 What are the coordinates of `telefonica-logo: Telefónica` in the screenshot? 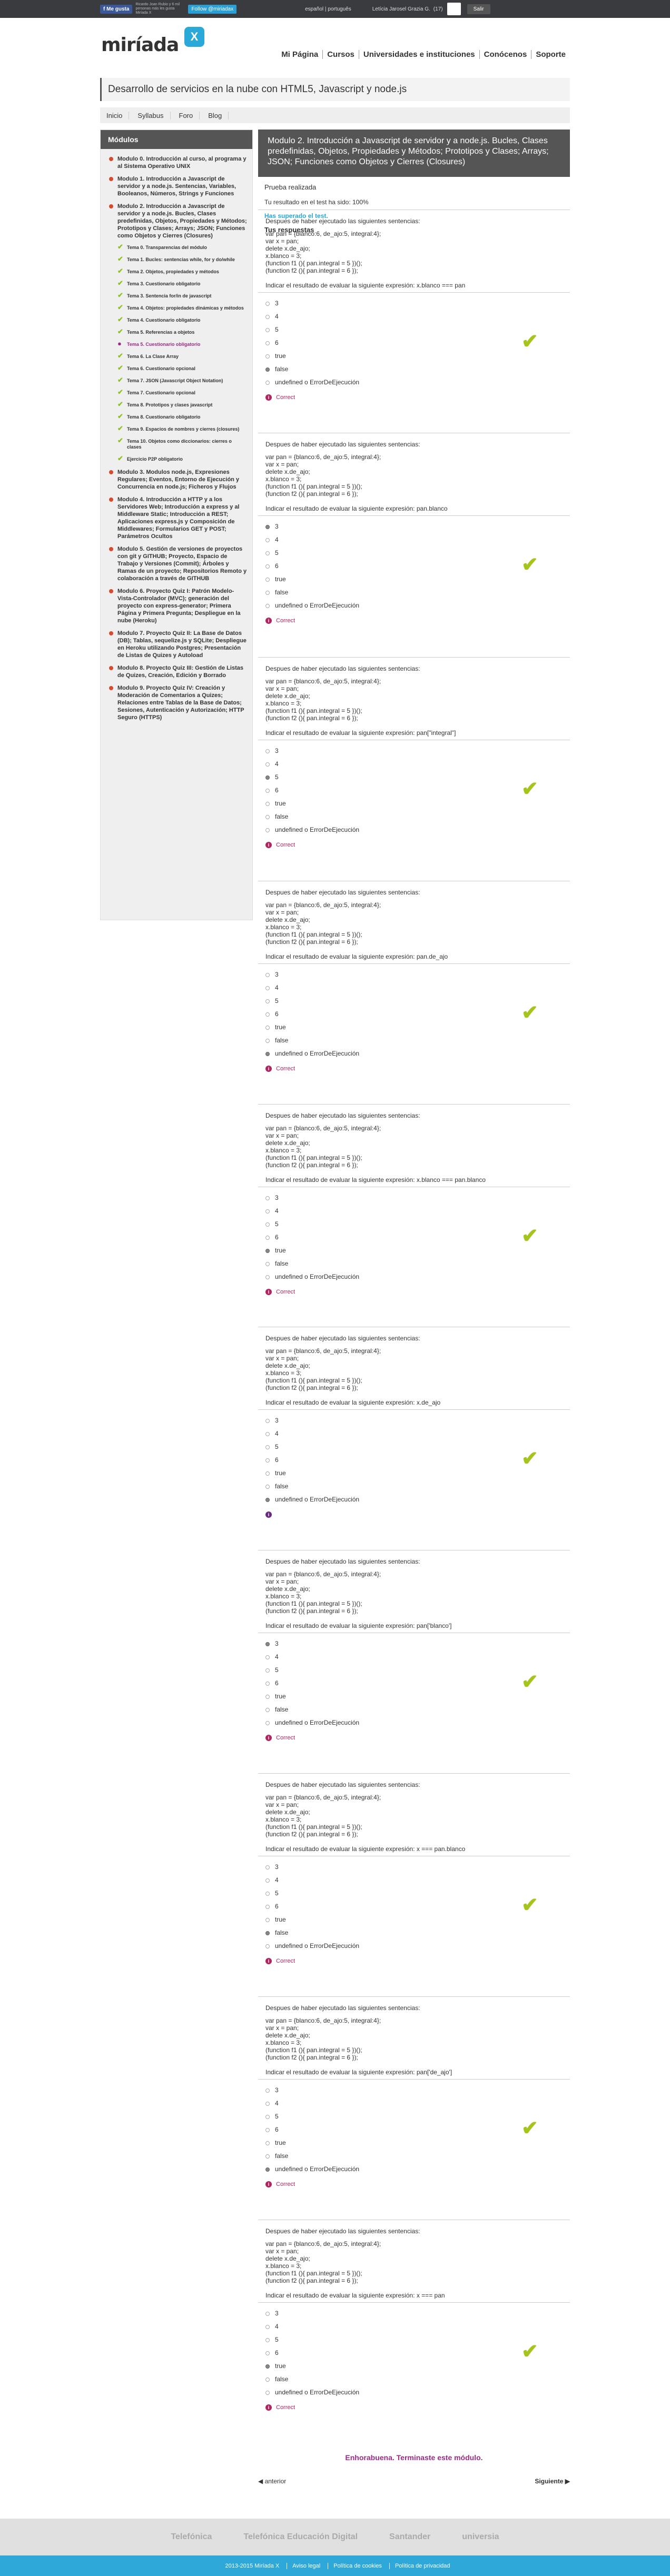 It's located at (191, 2537).